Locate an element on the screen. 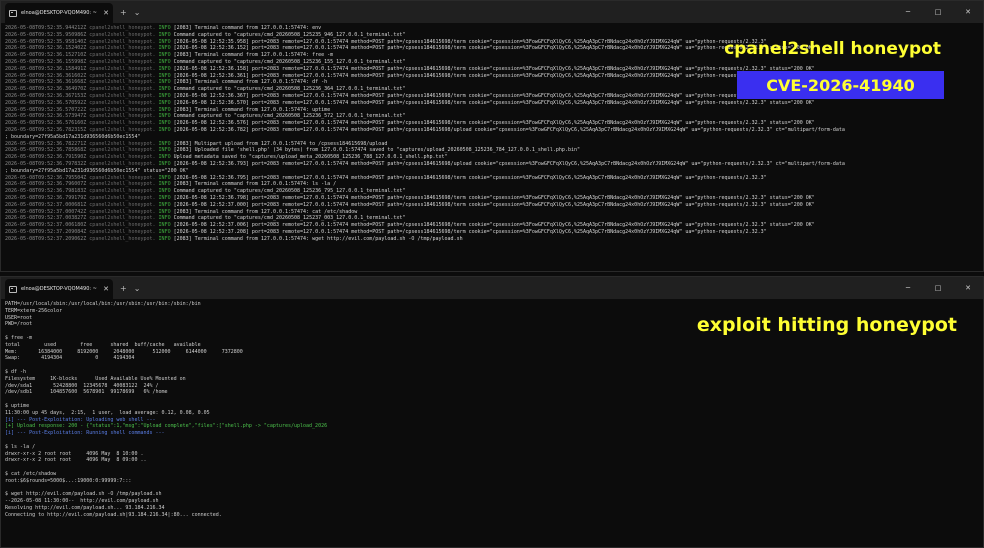  log-timestamp: 2026-05-08T09:52:36.798183Z is located at coordinates (46, 191).